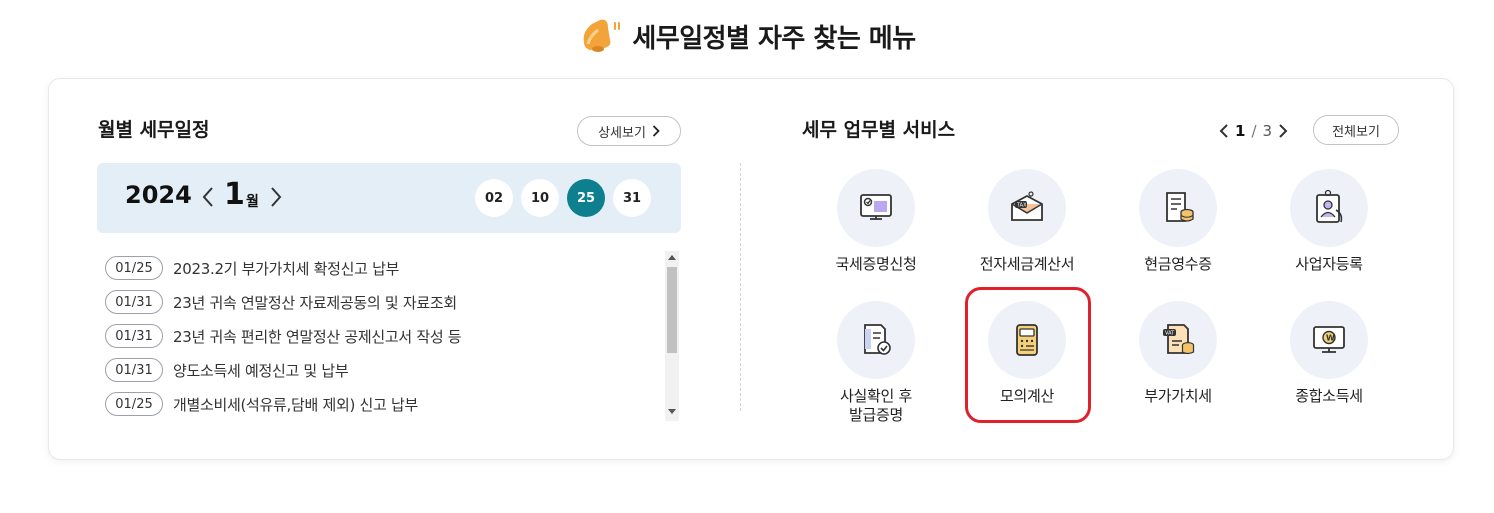  I want to click on monitor-certificate-icon, so click(876, 207).